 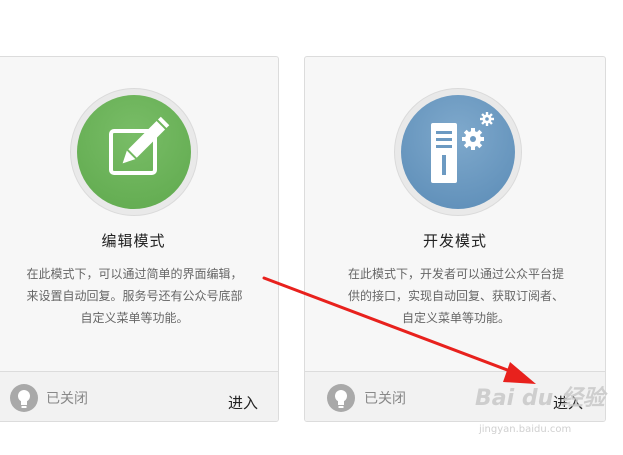 What do you see at coordinates (462, 147) in the screenshot?
I see `server-gear-icon` at bounding box center [462, 147].